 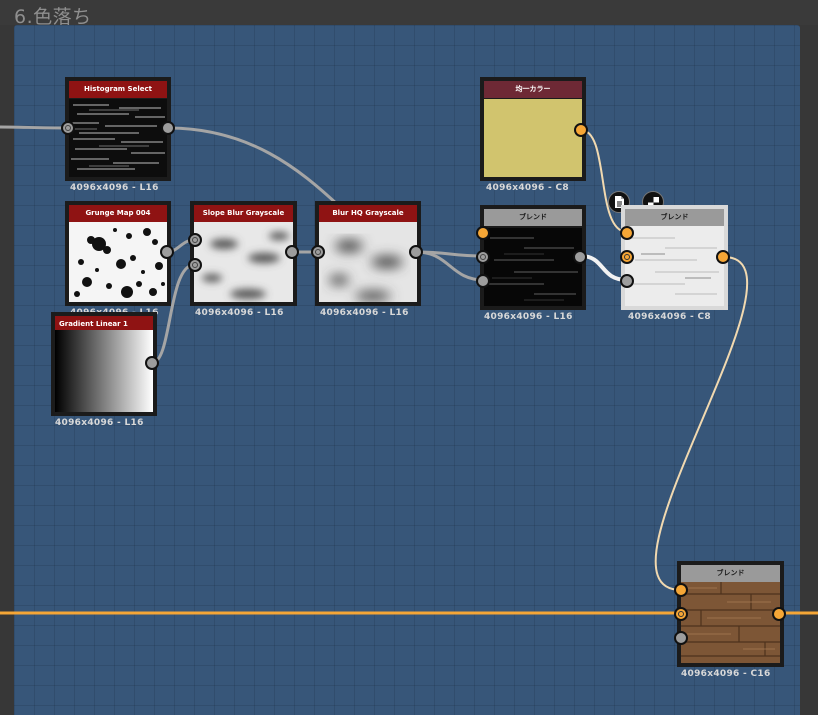 I want to click on node-title: Slope Blur Grayscale, so click(x=243, y=213).